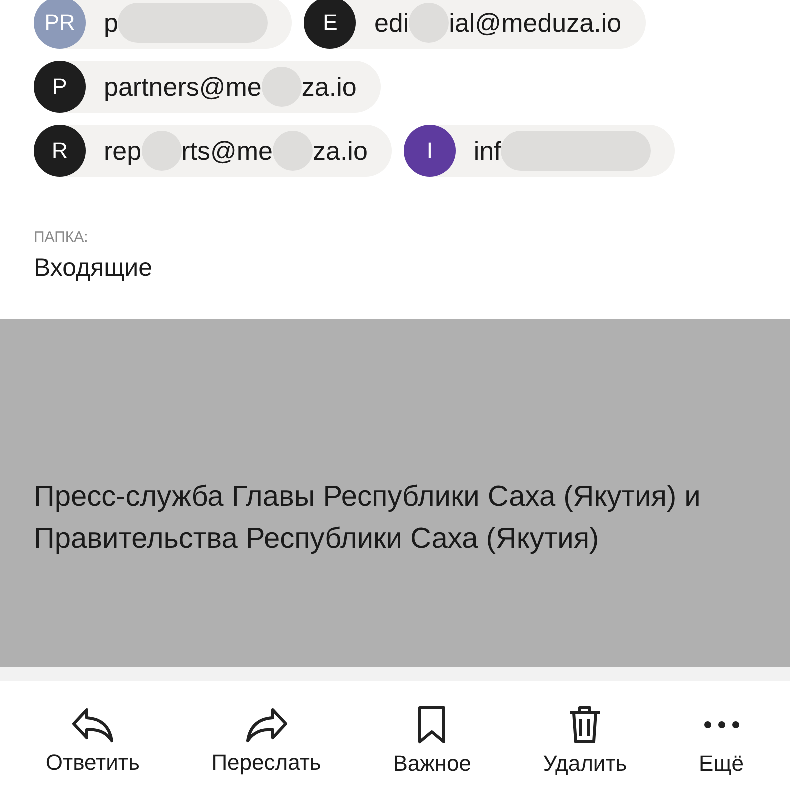 The height and width of the screenshot is (800, 790). I want to click on recipient-chip: R rep rts@me za.io, so click(213, 151).